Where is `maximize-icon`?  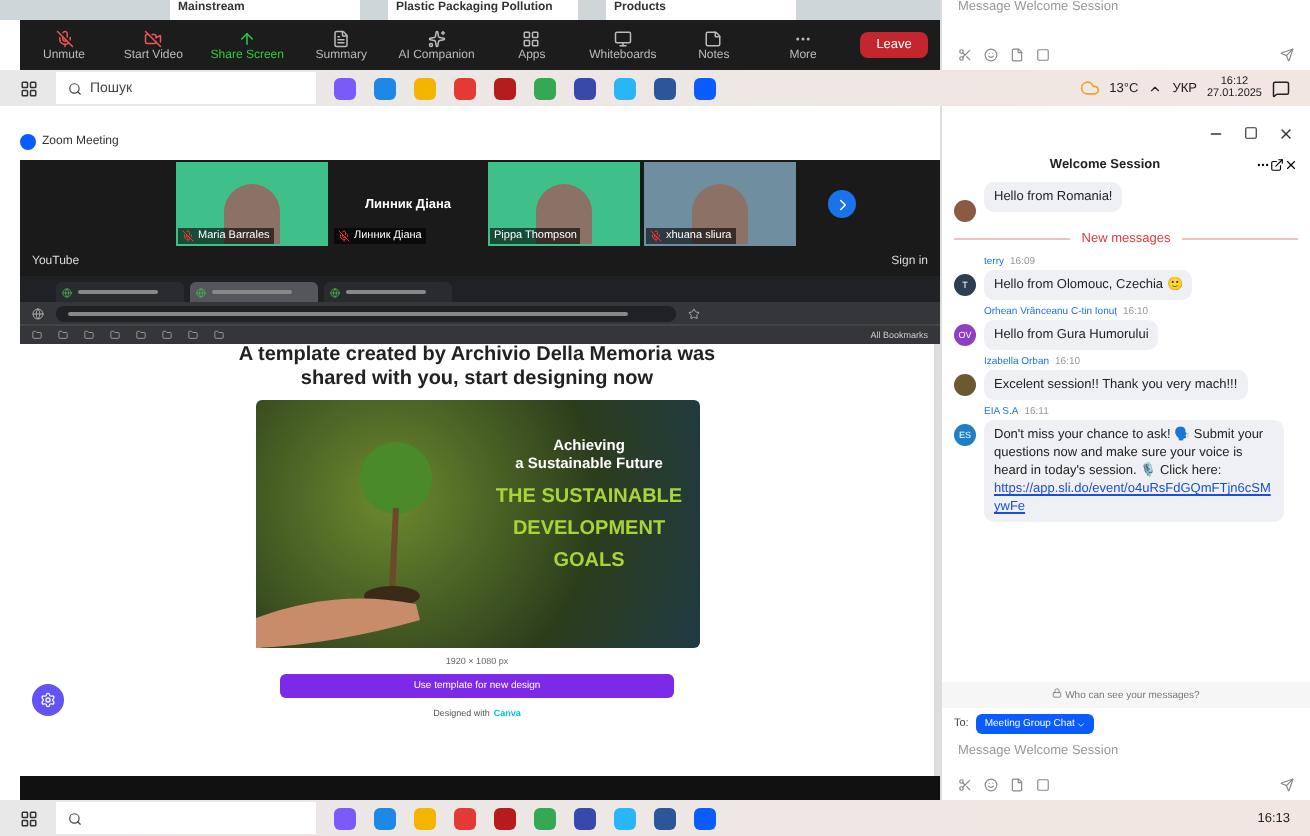
maximize-icon is located at coordinates (1251, 133).